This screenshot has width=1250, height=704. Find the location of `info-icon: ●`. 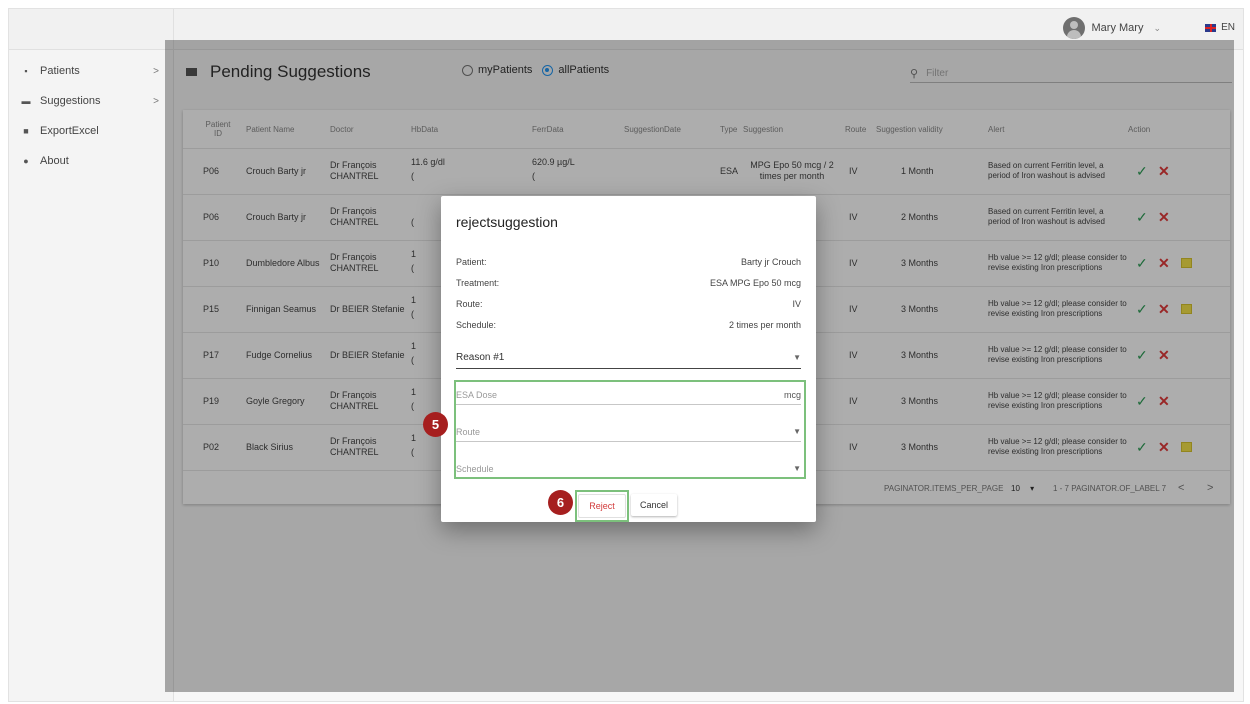

info-icon: ● is located at coordinates (26, 161).